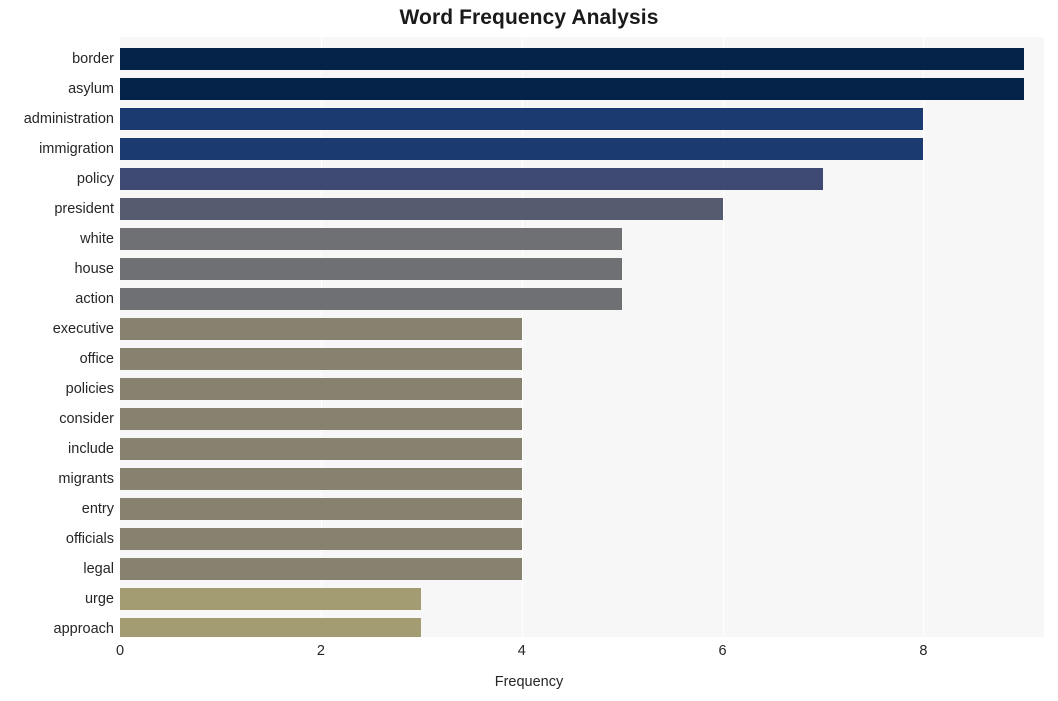 This screenshot has height=701, width=1058. I want to click on y-tick-label-office: office, so click(96, 359).